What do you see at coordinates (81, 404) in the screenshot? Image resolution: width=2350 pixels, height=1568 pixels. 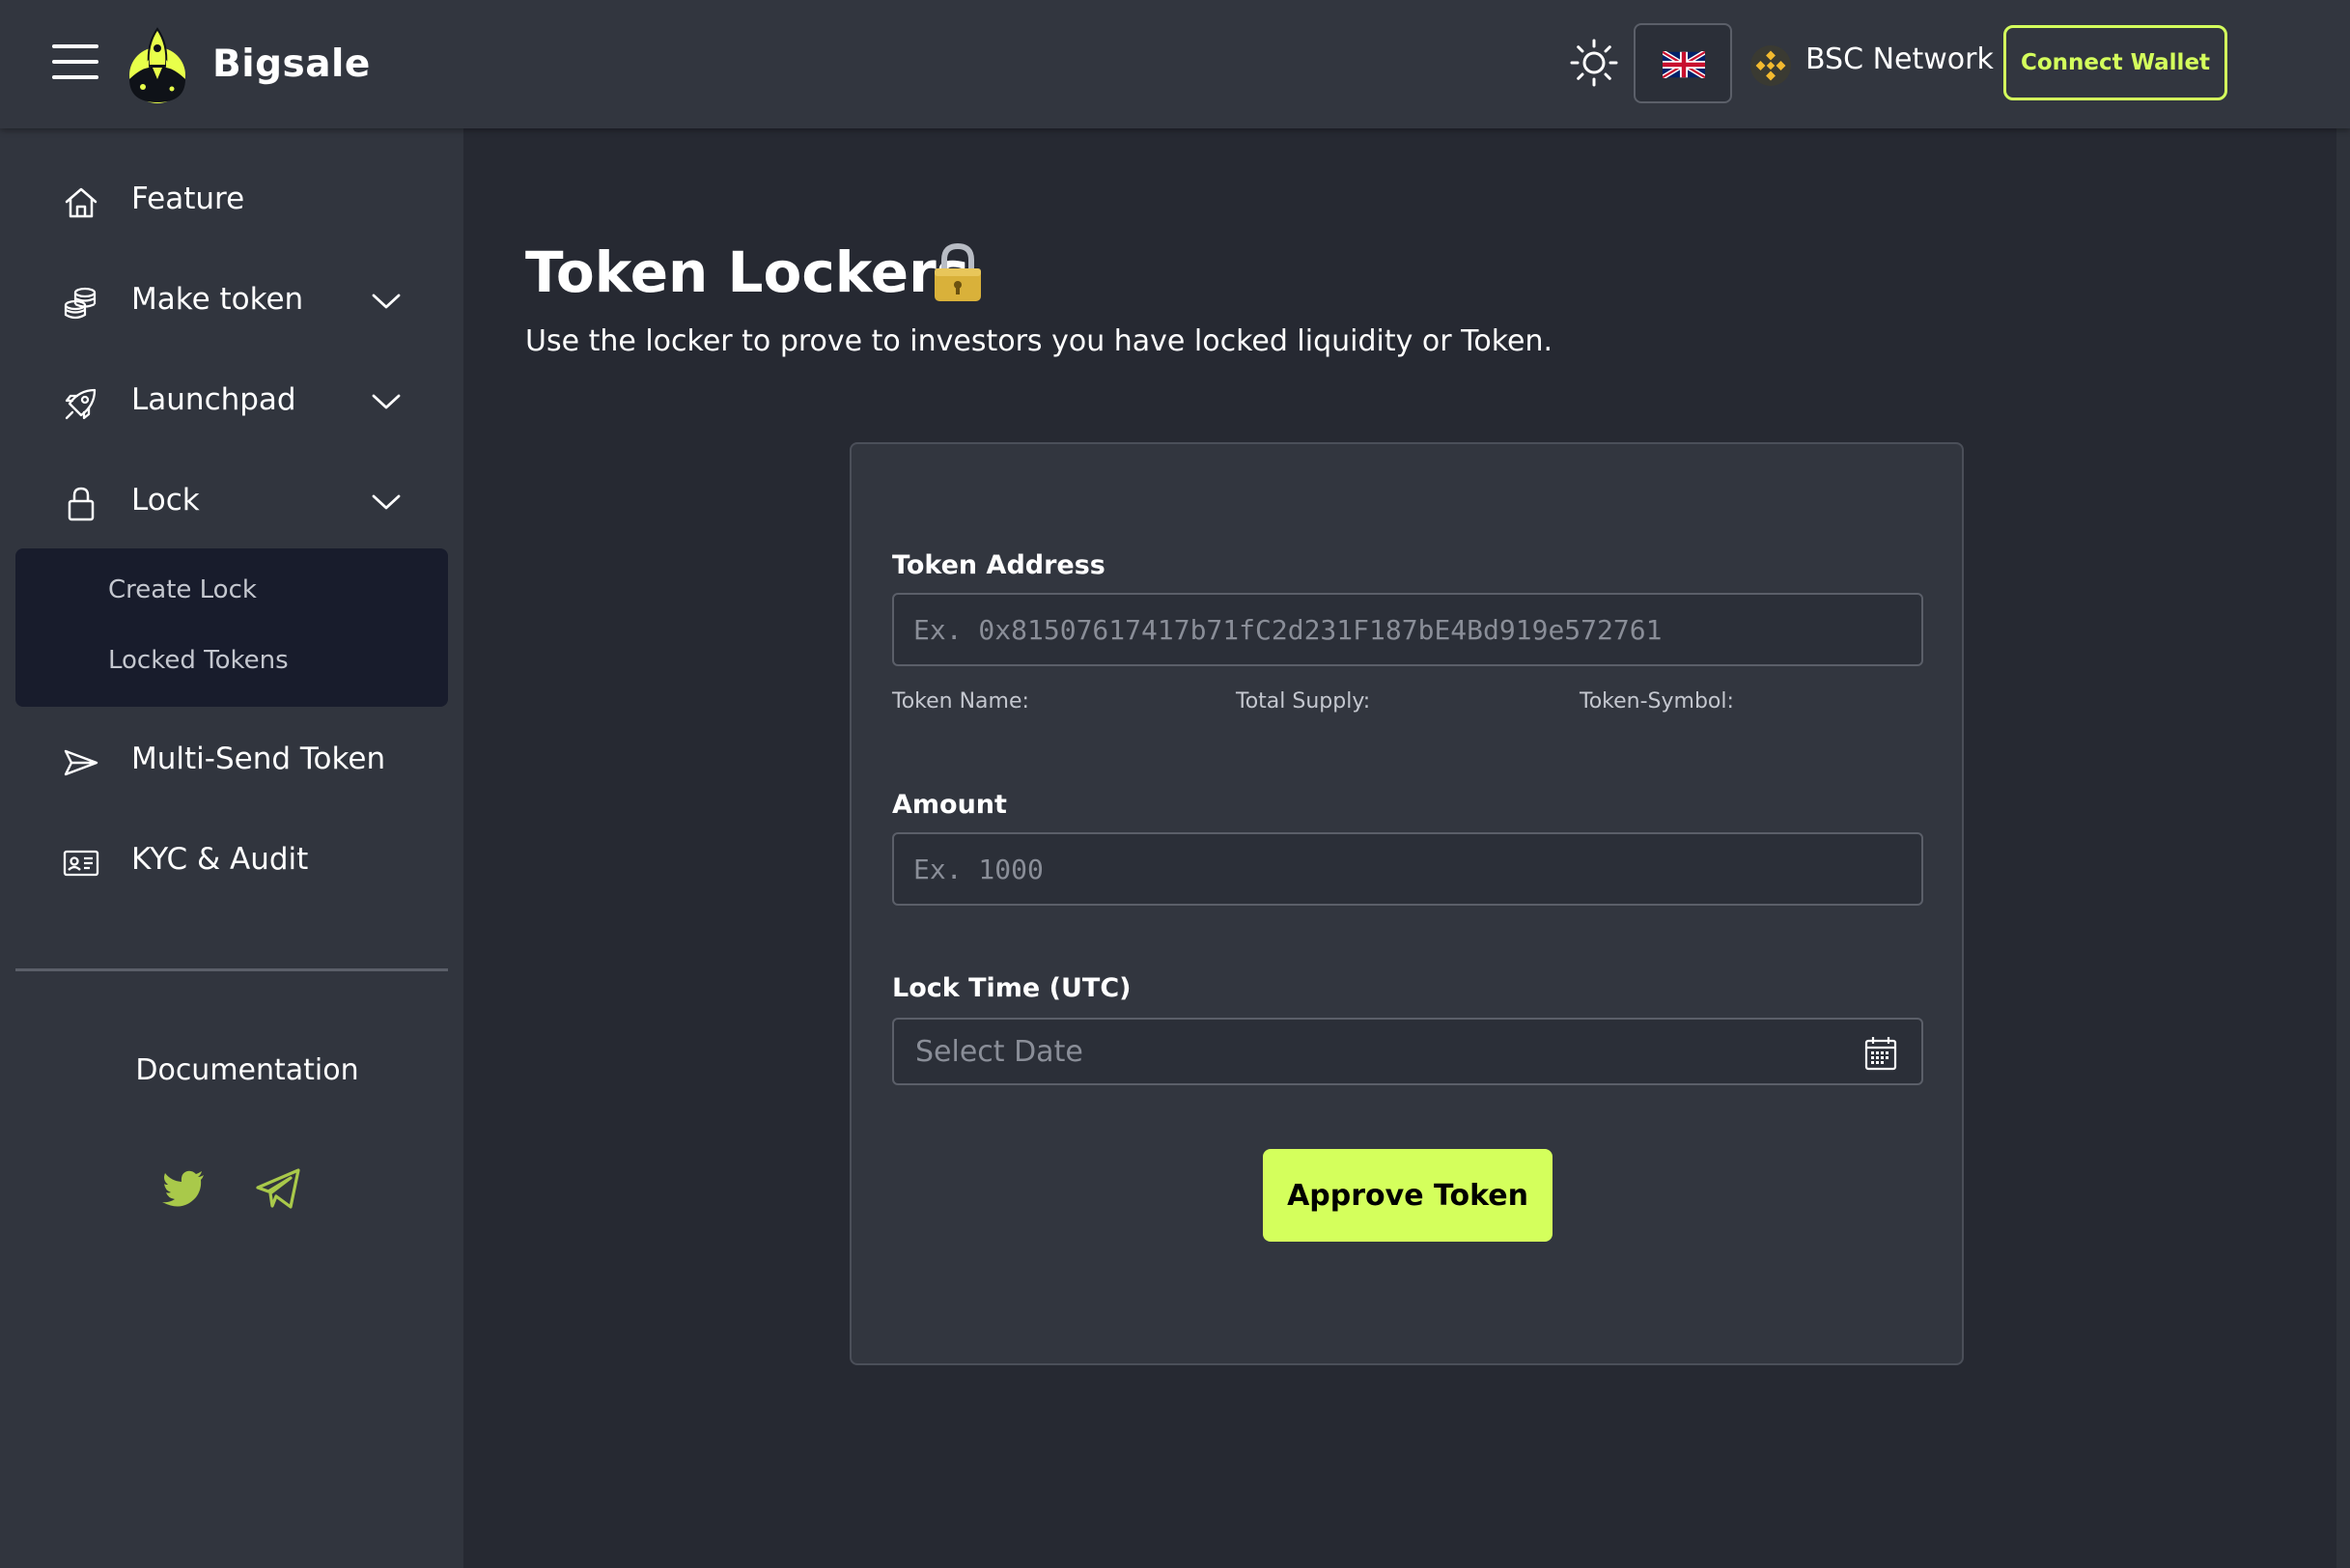 I see `rocket-icon` at bounding box center [81, 404].